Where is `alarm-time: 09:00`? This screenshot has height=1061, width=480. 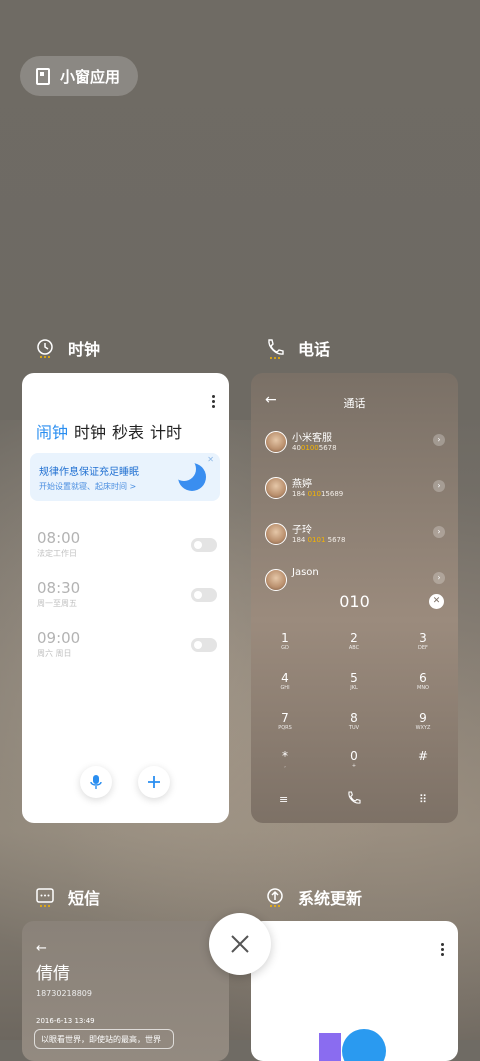
alarm-time: 09:00 is located at coordinates (59, 638).